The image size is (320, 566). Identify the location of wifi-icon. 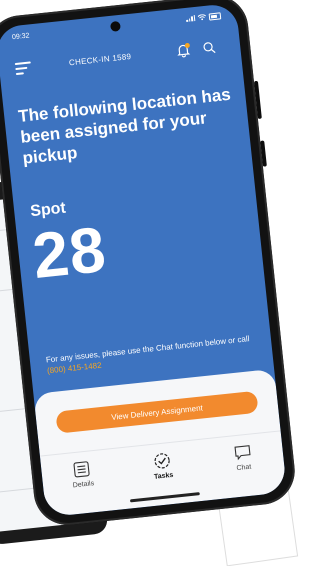
(202, 17).